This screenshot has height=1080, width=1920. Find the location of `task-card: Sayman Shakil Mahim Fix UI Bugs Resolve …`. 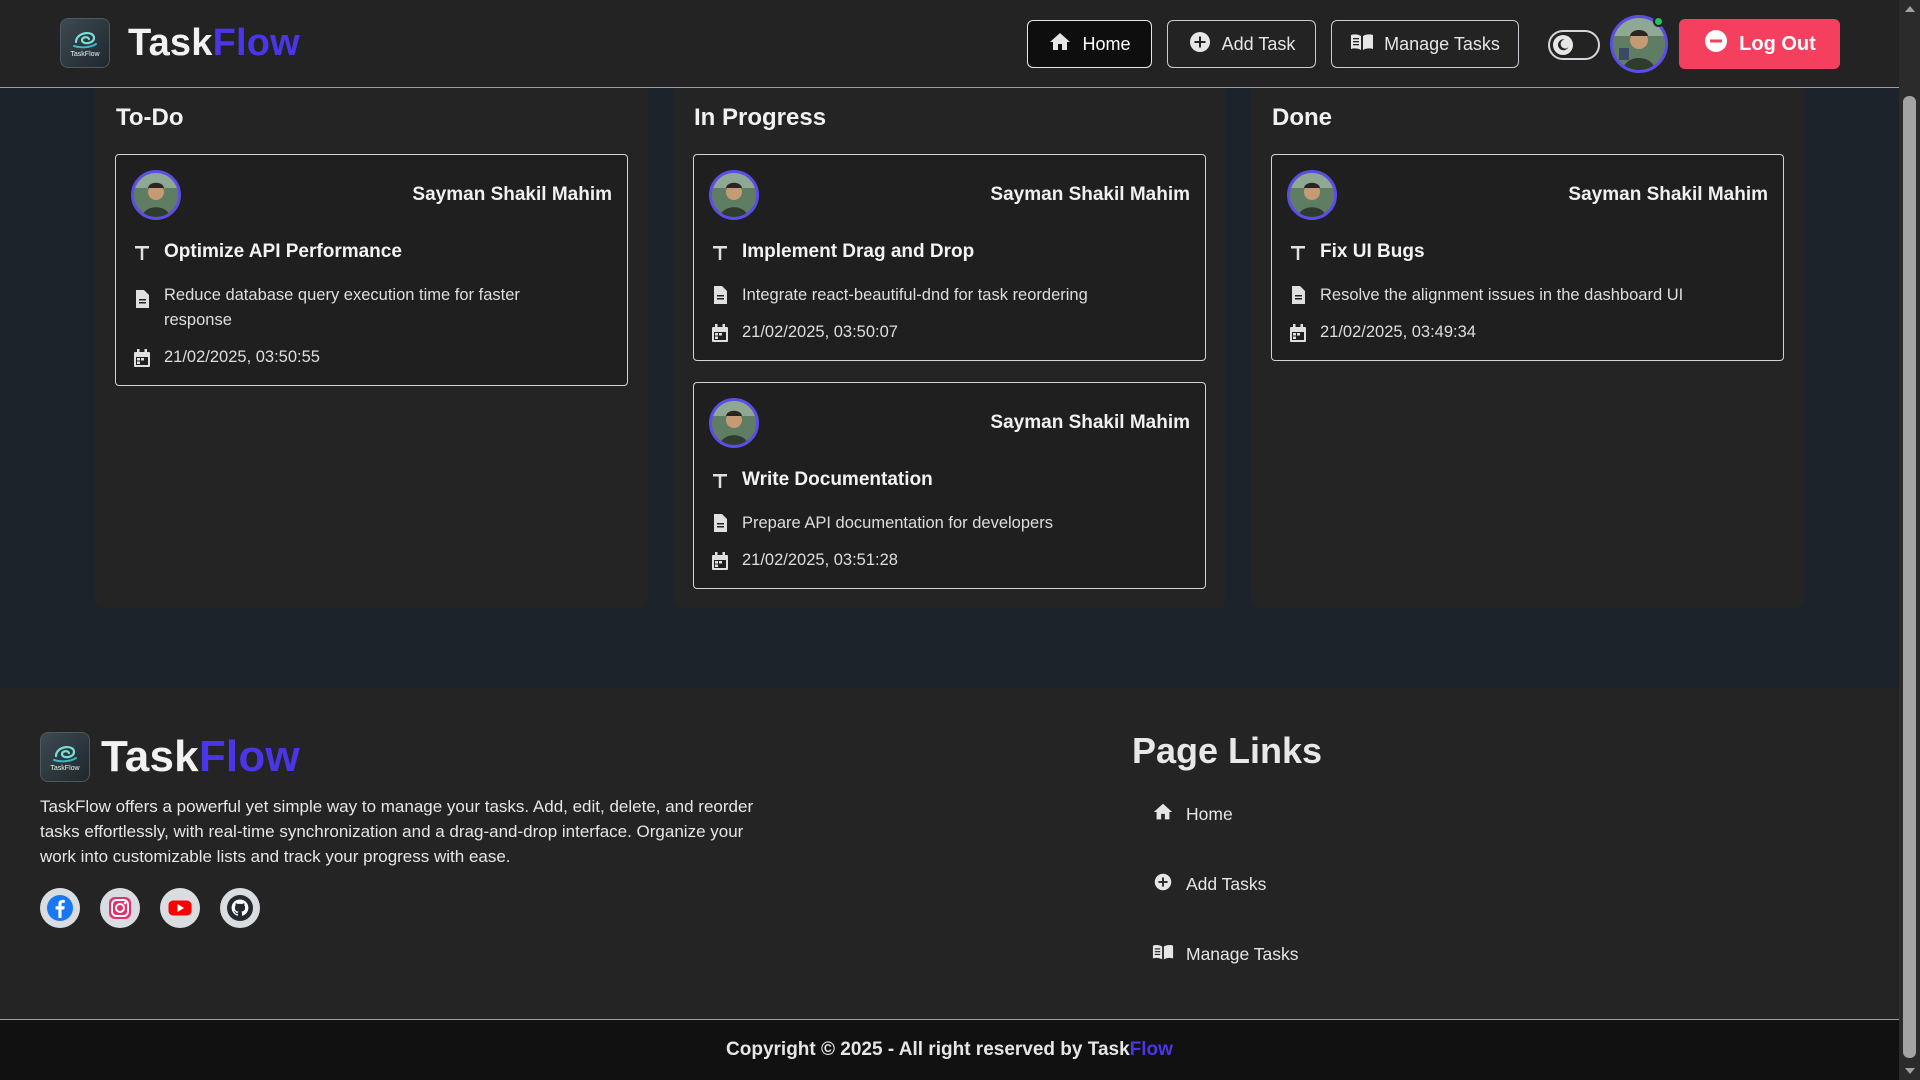

task-card: Sayman Shakil Mahim Fix UI Bugs Resolve … is located at coordinates (1527, 257).